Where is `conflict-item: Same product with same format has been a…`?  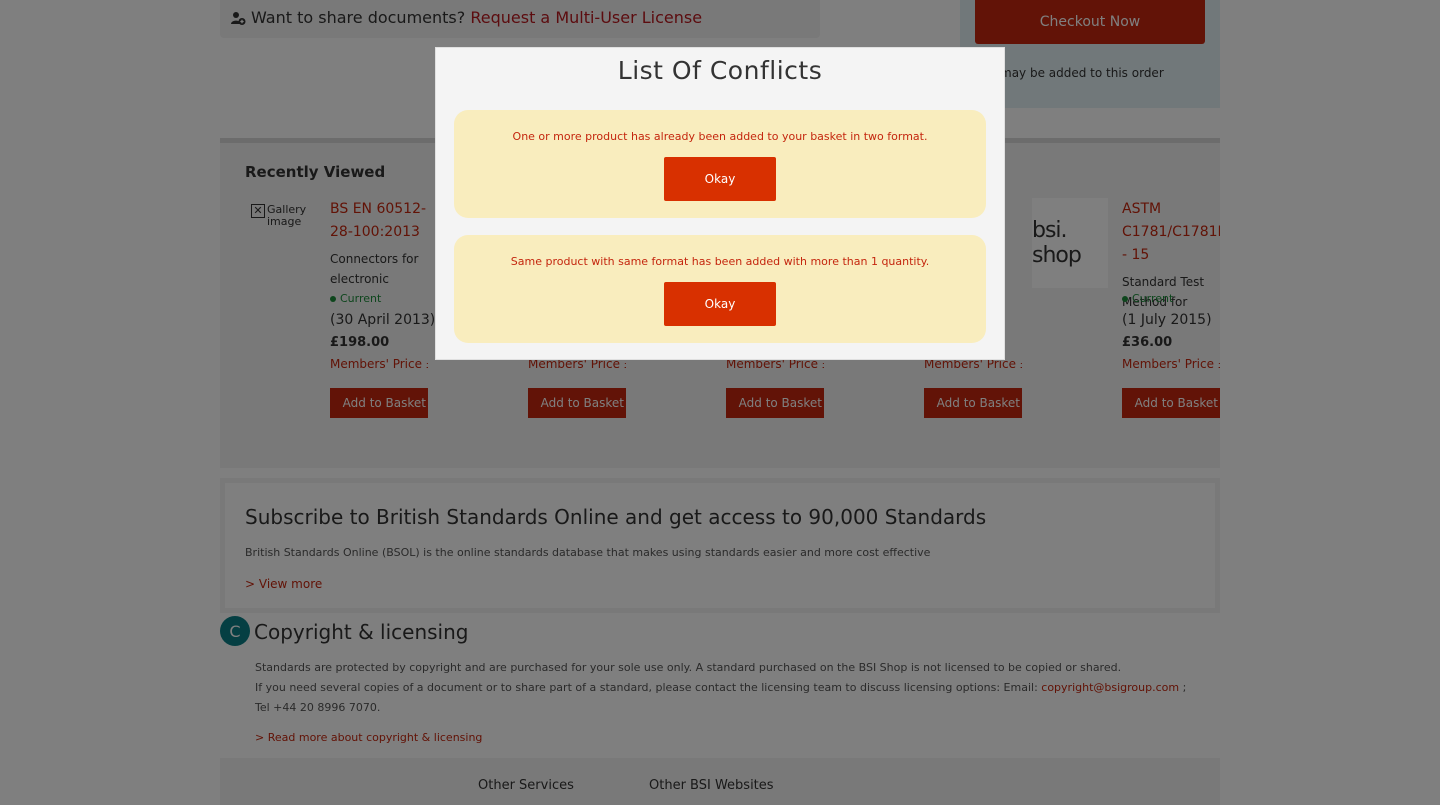
conflict-item: Same product with same format has been a… is located at coordinates (720, 289).